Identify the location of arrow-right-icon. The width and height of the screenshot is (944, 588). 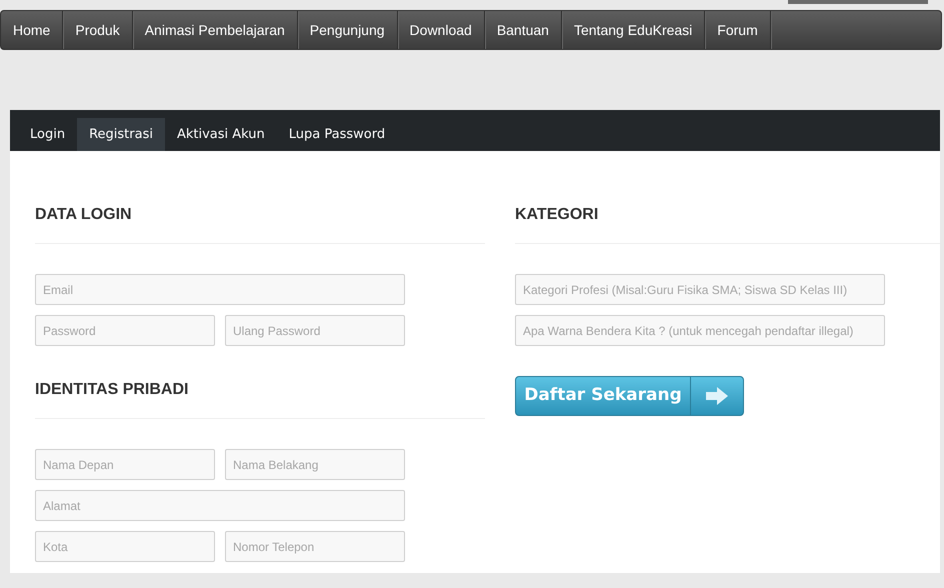
(717, 396).